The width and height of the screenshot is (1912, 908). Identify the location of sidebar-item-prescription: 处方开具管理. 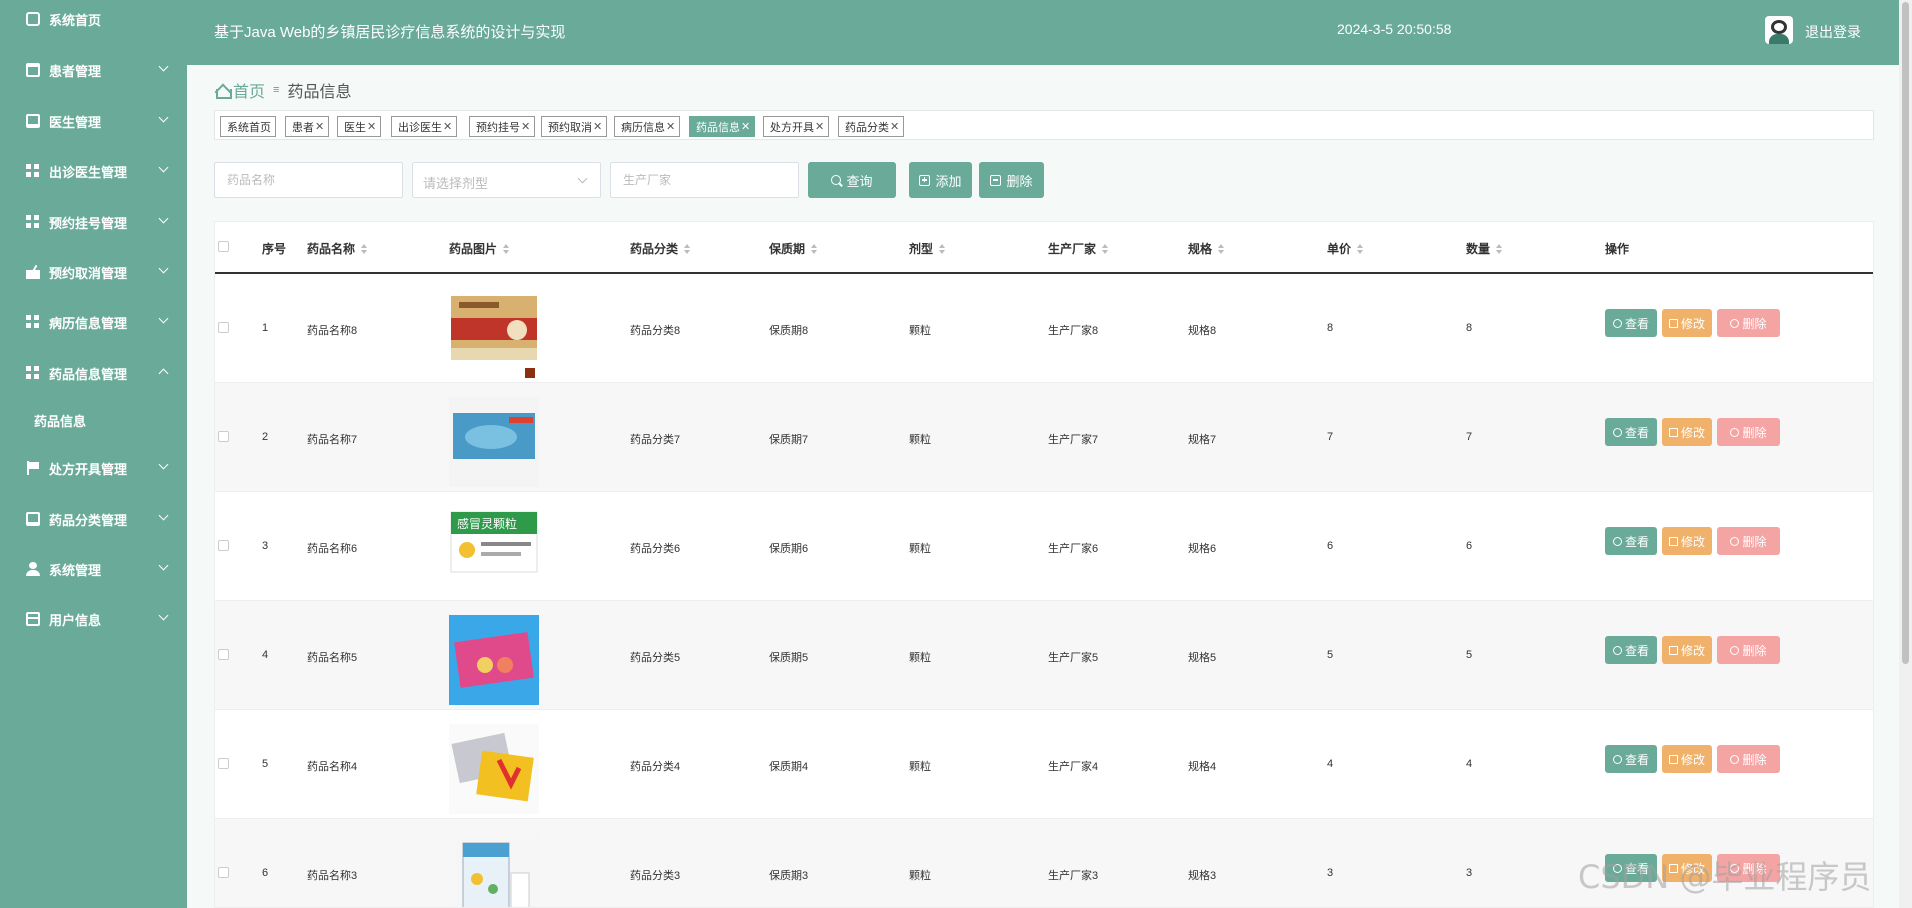
(93, 468).